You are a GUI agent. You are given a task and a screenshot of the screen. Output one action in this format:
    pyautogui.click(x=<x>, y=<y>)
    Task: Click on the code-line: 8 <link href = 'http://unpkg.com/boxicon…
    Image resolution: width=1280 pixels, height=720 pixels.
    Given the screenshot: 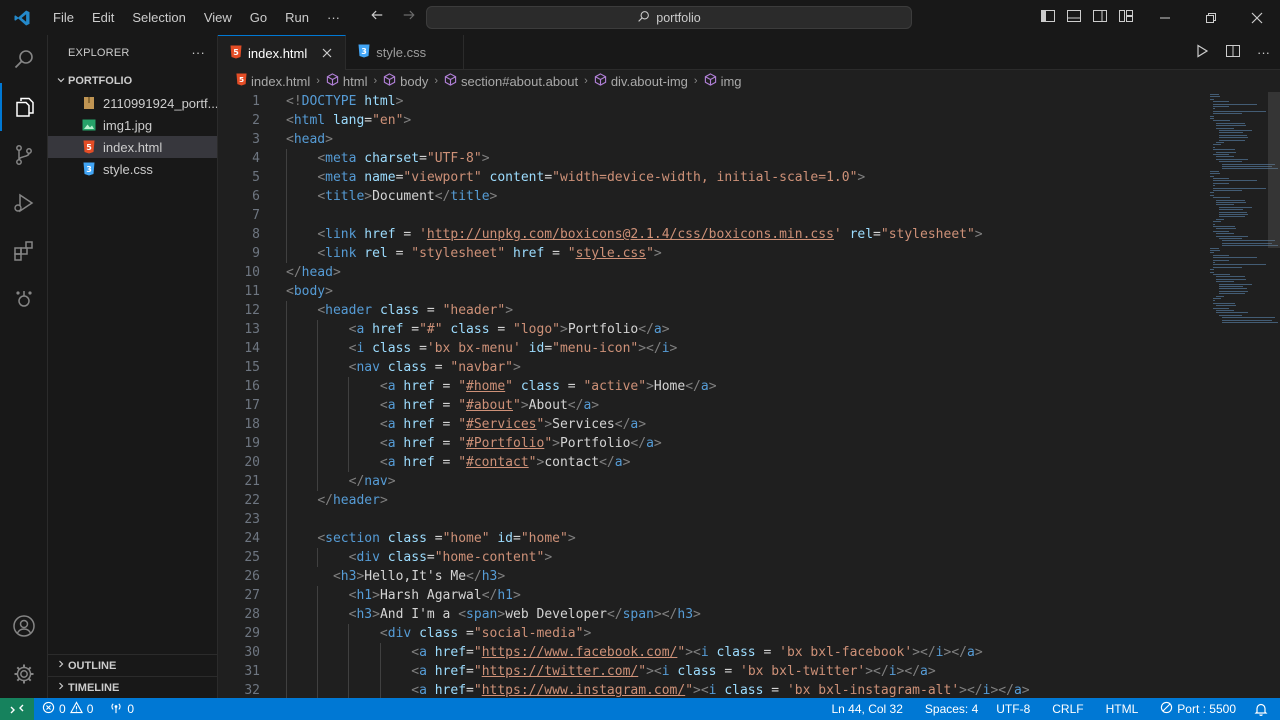 What is the action you would take?
    pyautogui.click(x=703, y=234)
    